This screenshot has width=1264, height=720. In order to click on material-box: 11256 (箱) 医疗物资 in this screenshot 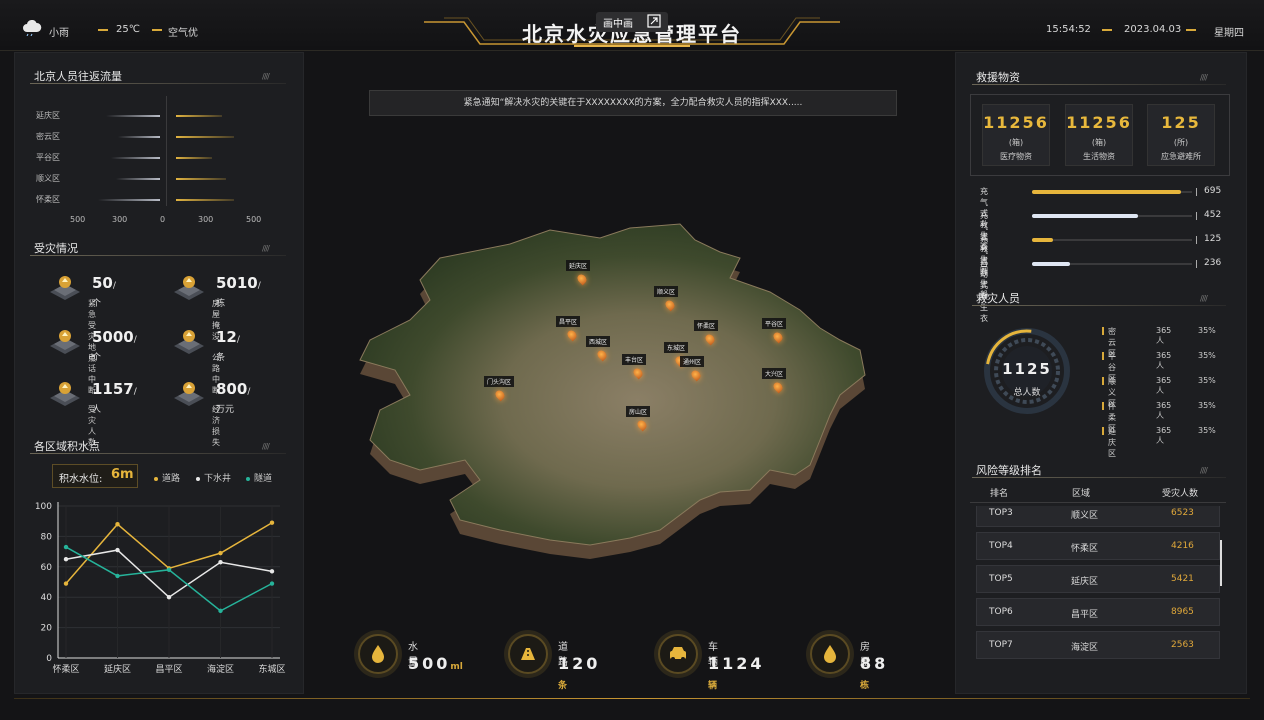, I will do `click(1016, 135)`.